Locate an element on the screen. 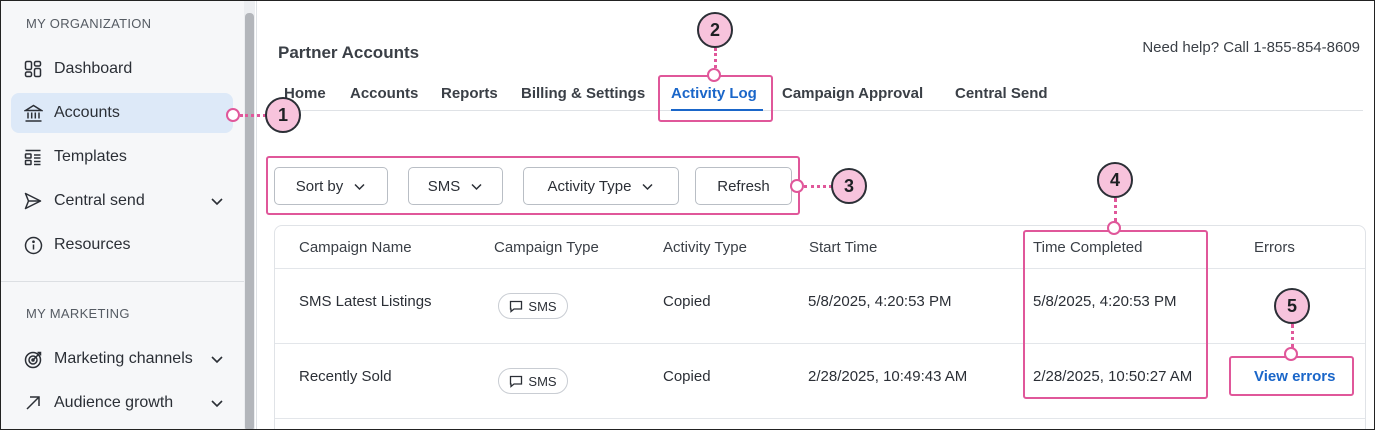 This screenshot has width=1375, height=430. bank-icon is located at coordinates (33, 113).